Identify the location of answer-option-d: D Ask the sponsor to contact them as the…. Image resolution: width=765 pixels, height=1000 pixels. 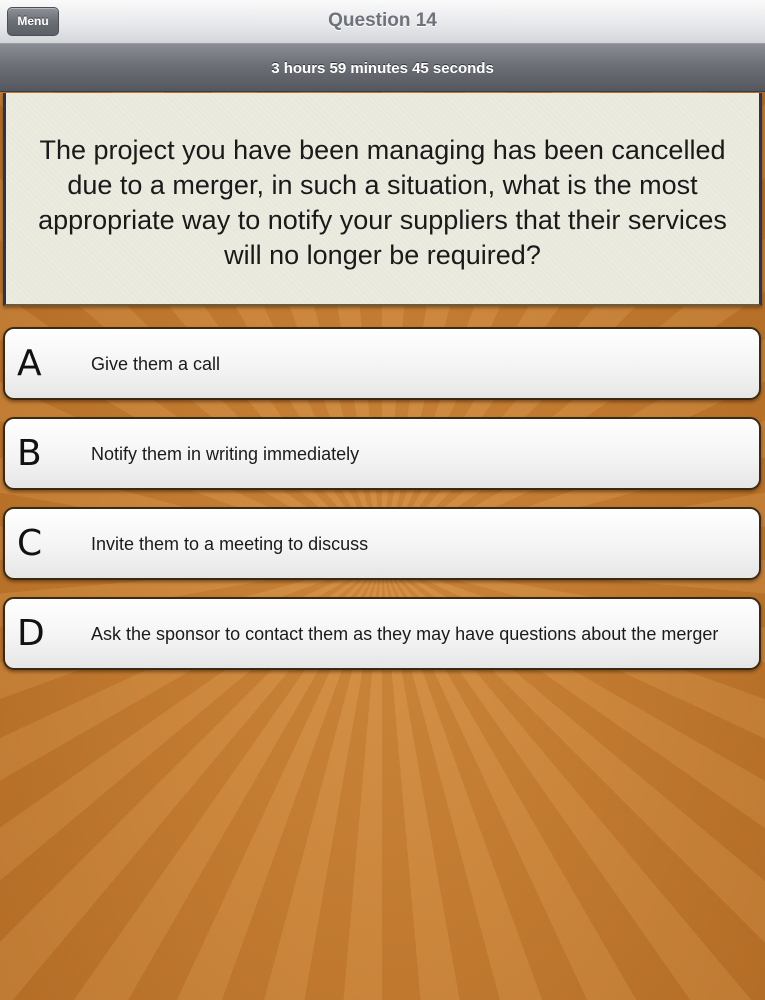
(382, 633).